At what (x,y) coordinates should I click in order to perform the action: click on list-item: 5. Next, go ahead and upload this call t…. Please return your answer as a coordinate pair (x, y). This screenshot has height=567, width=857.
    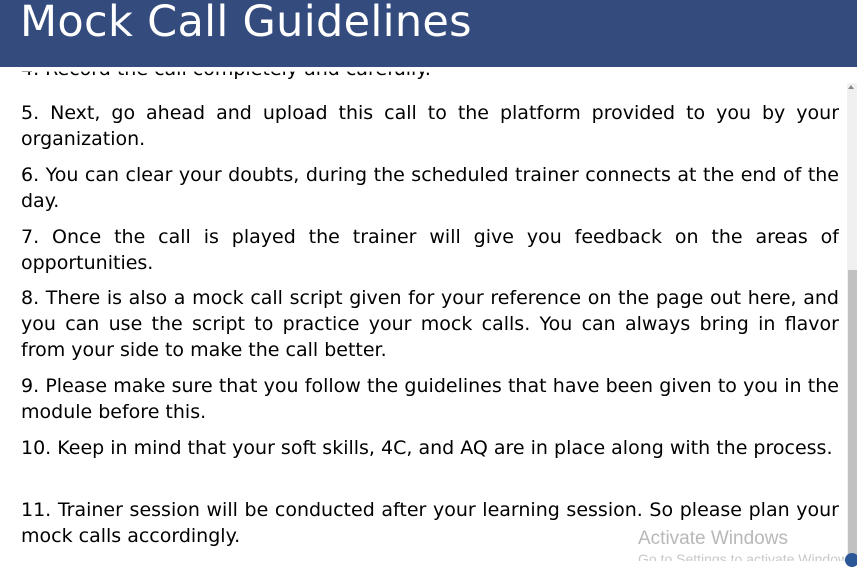
    Looking at the image, I should click on (430, 126).